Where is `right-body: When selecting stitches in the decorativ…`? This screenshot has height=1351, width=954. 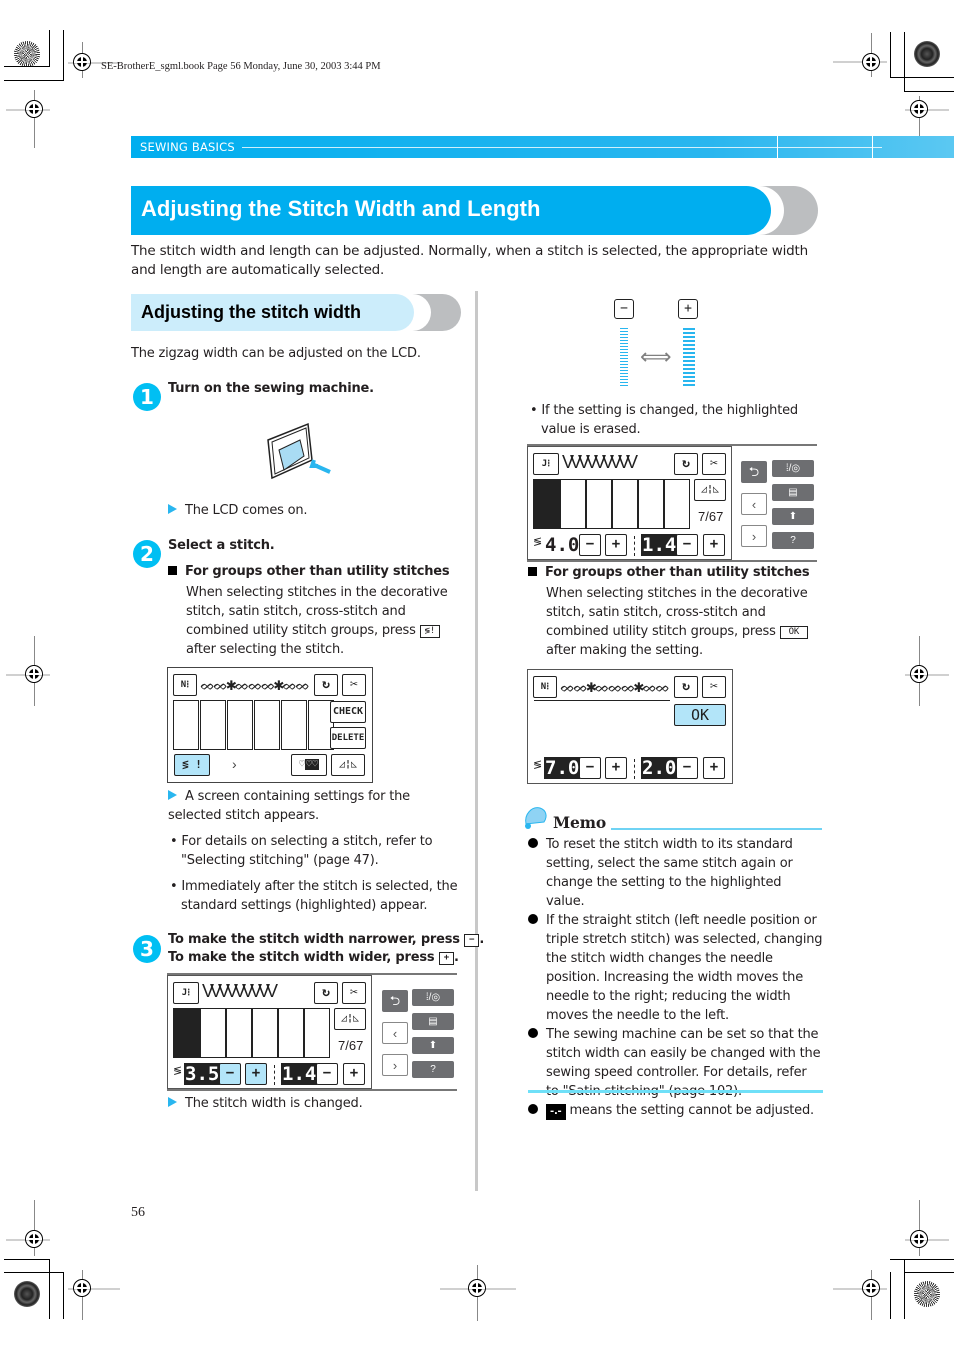 right-body: When selecting stitches in the decorativ… is located at coordinates (677, 622).